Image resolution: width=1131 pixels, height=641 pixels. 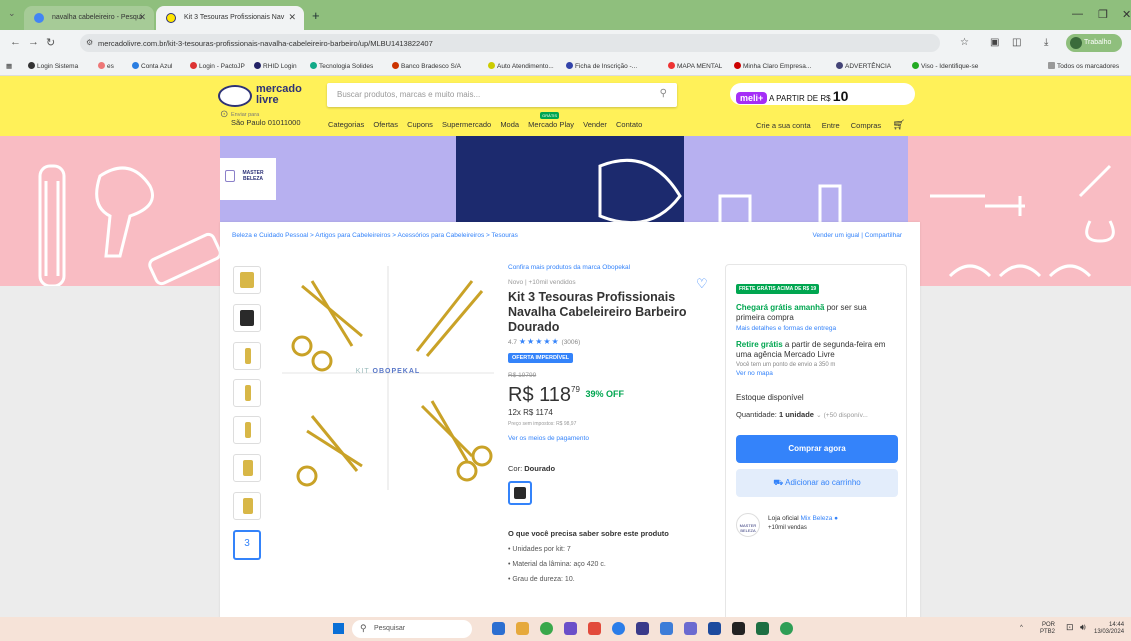 What do you see at coordinates (817, 483) in the screenshot?
I see `add-to-cart-button: ⛟ Adicionar ao carrinho` at bounding box center [817, 483].